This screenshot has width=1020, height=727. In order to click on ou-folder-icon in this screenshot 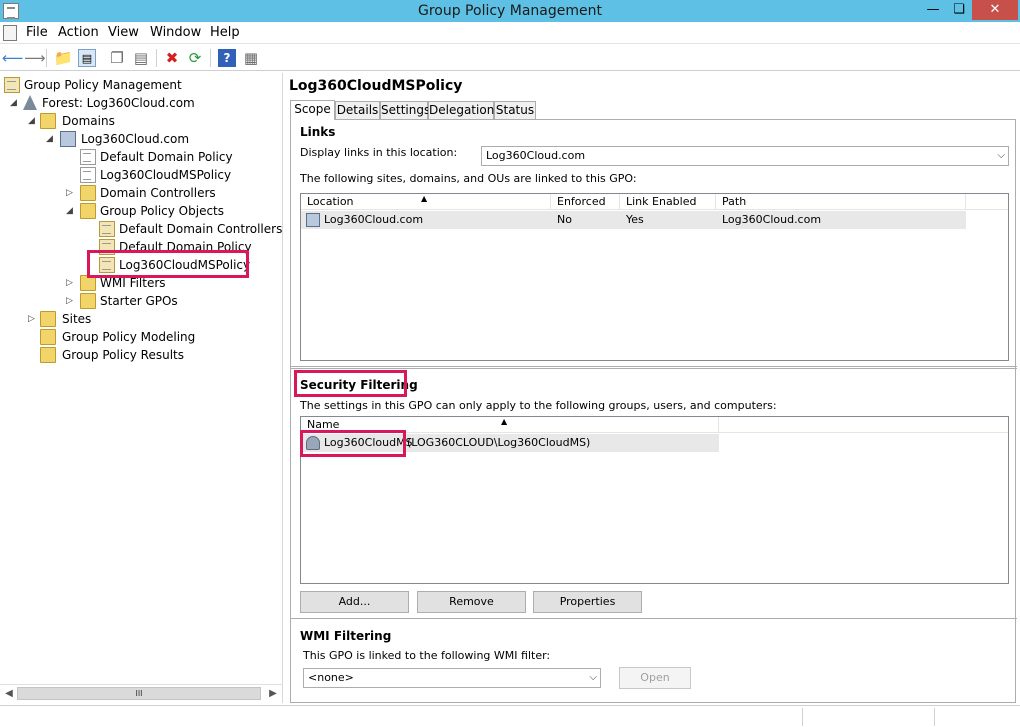, I will do `click(88, 193)`.